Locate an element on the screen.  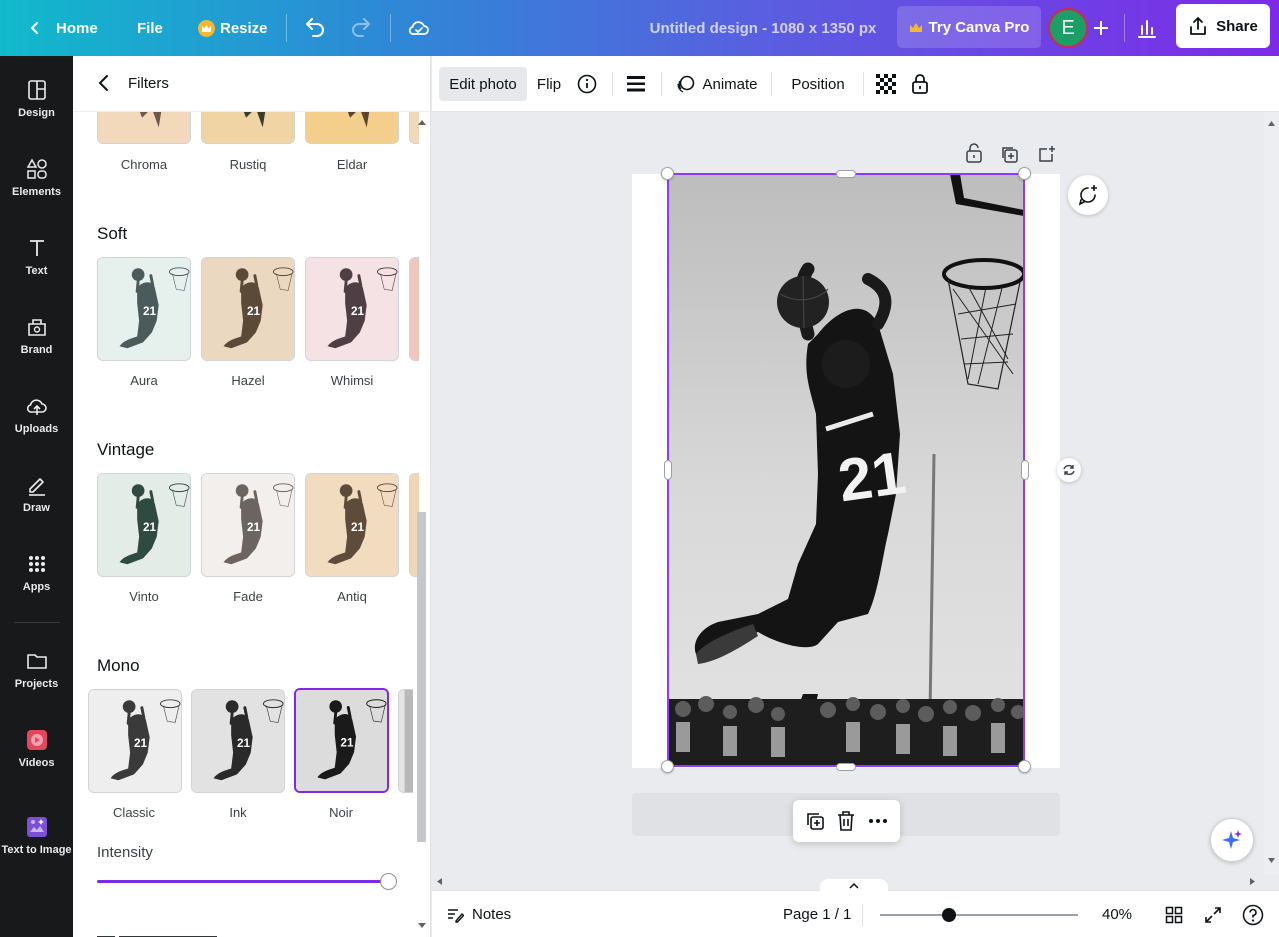
info-button is located at coordinates (587, 84).